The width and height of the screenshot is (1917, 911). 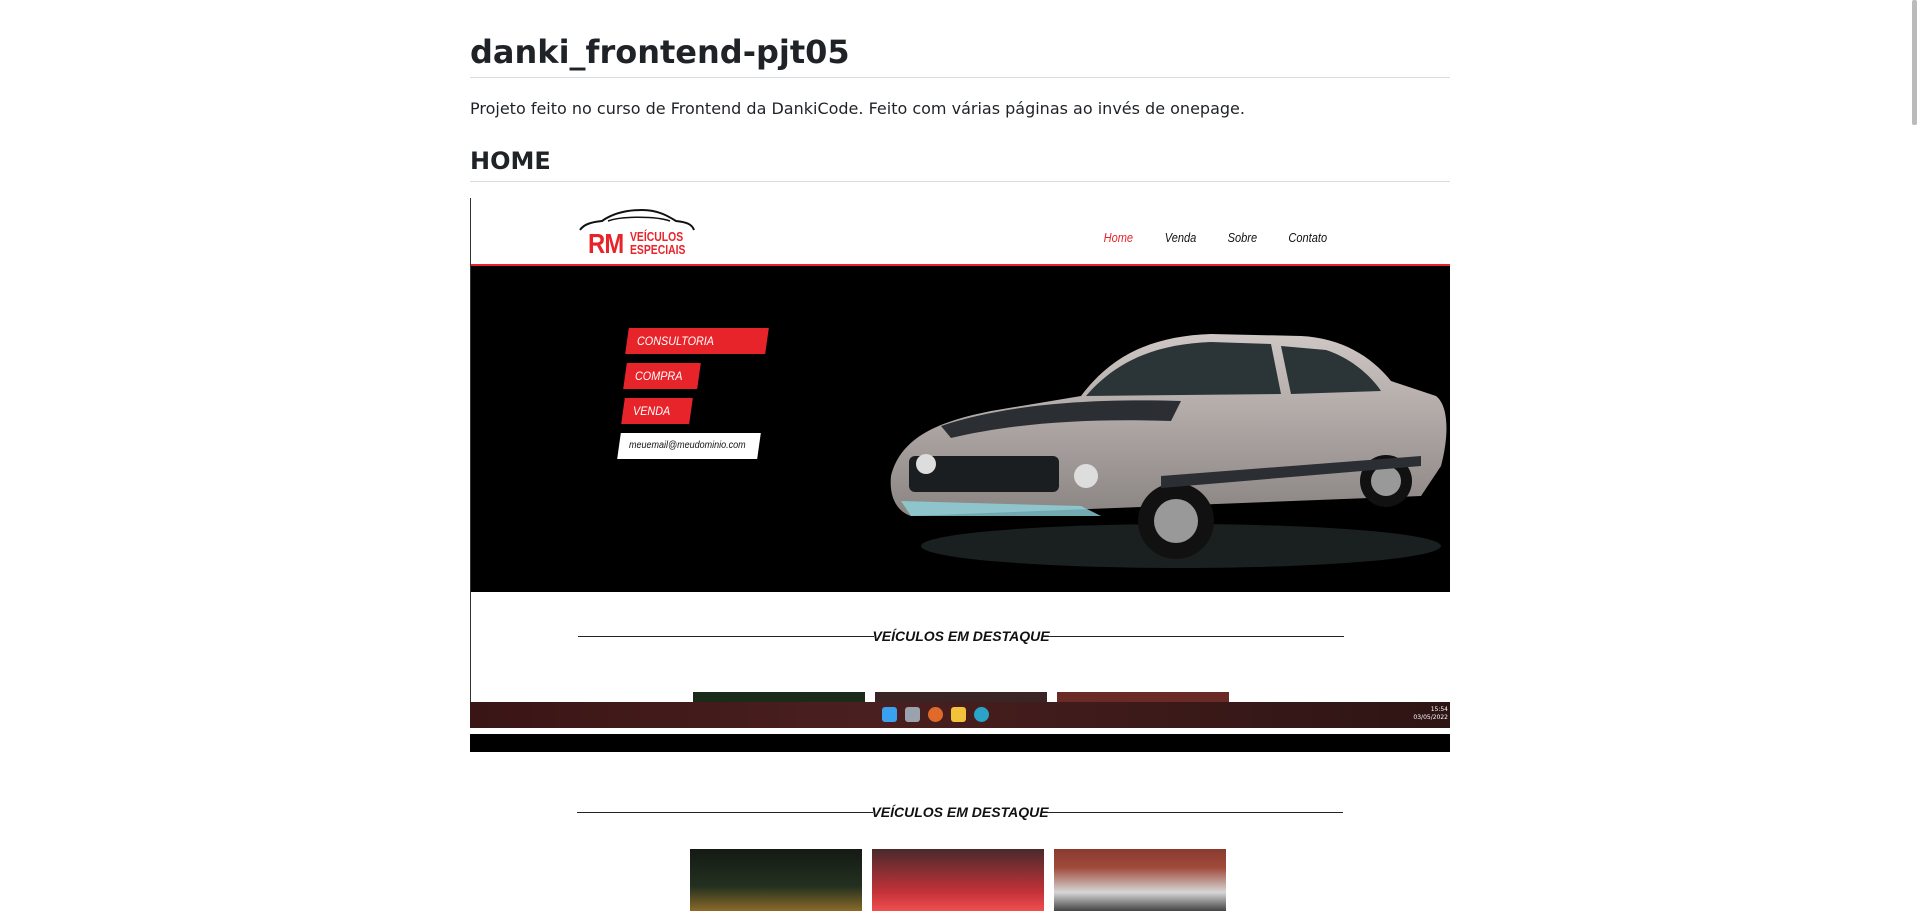 I want to click on car-image, so click(x=1168, y=451).